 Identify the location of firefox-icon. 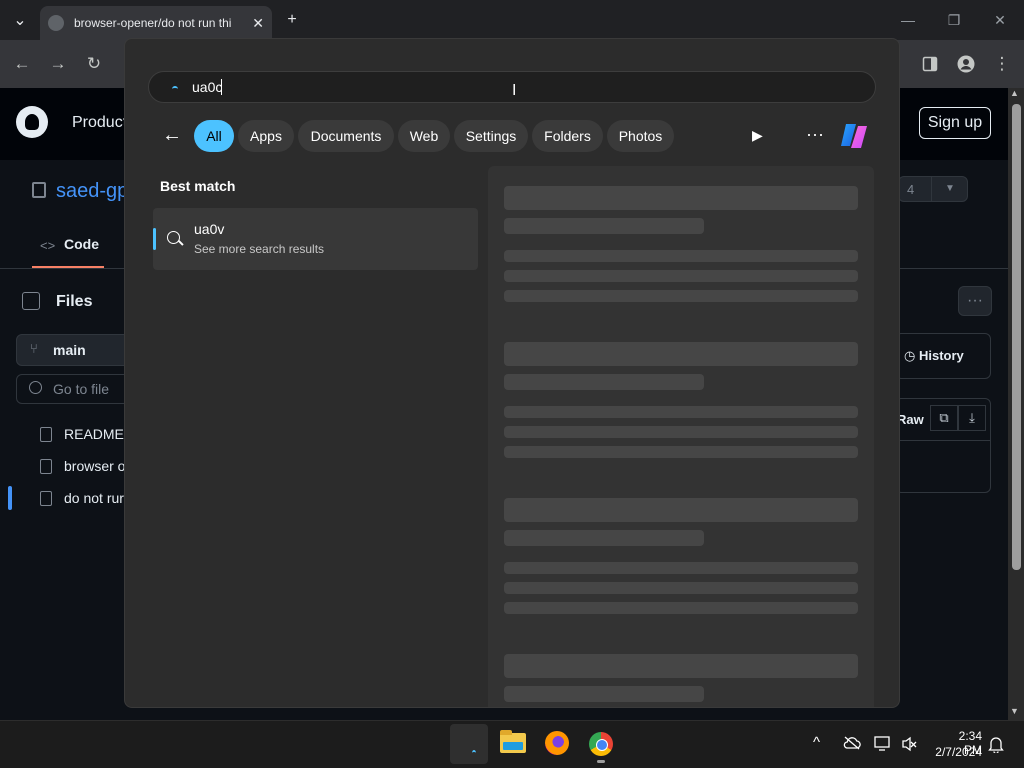
(557, 743).